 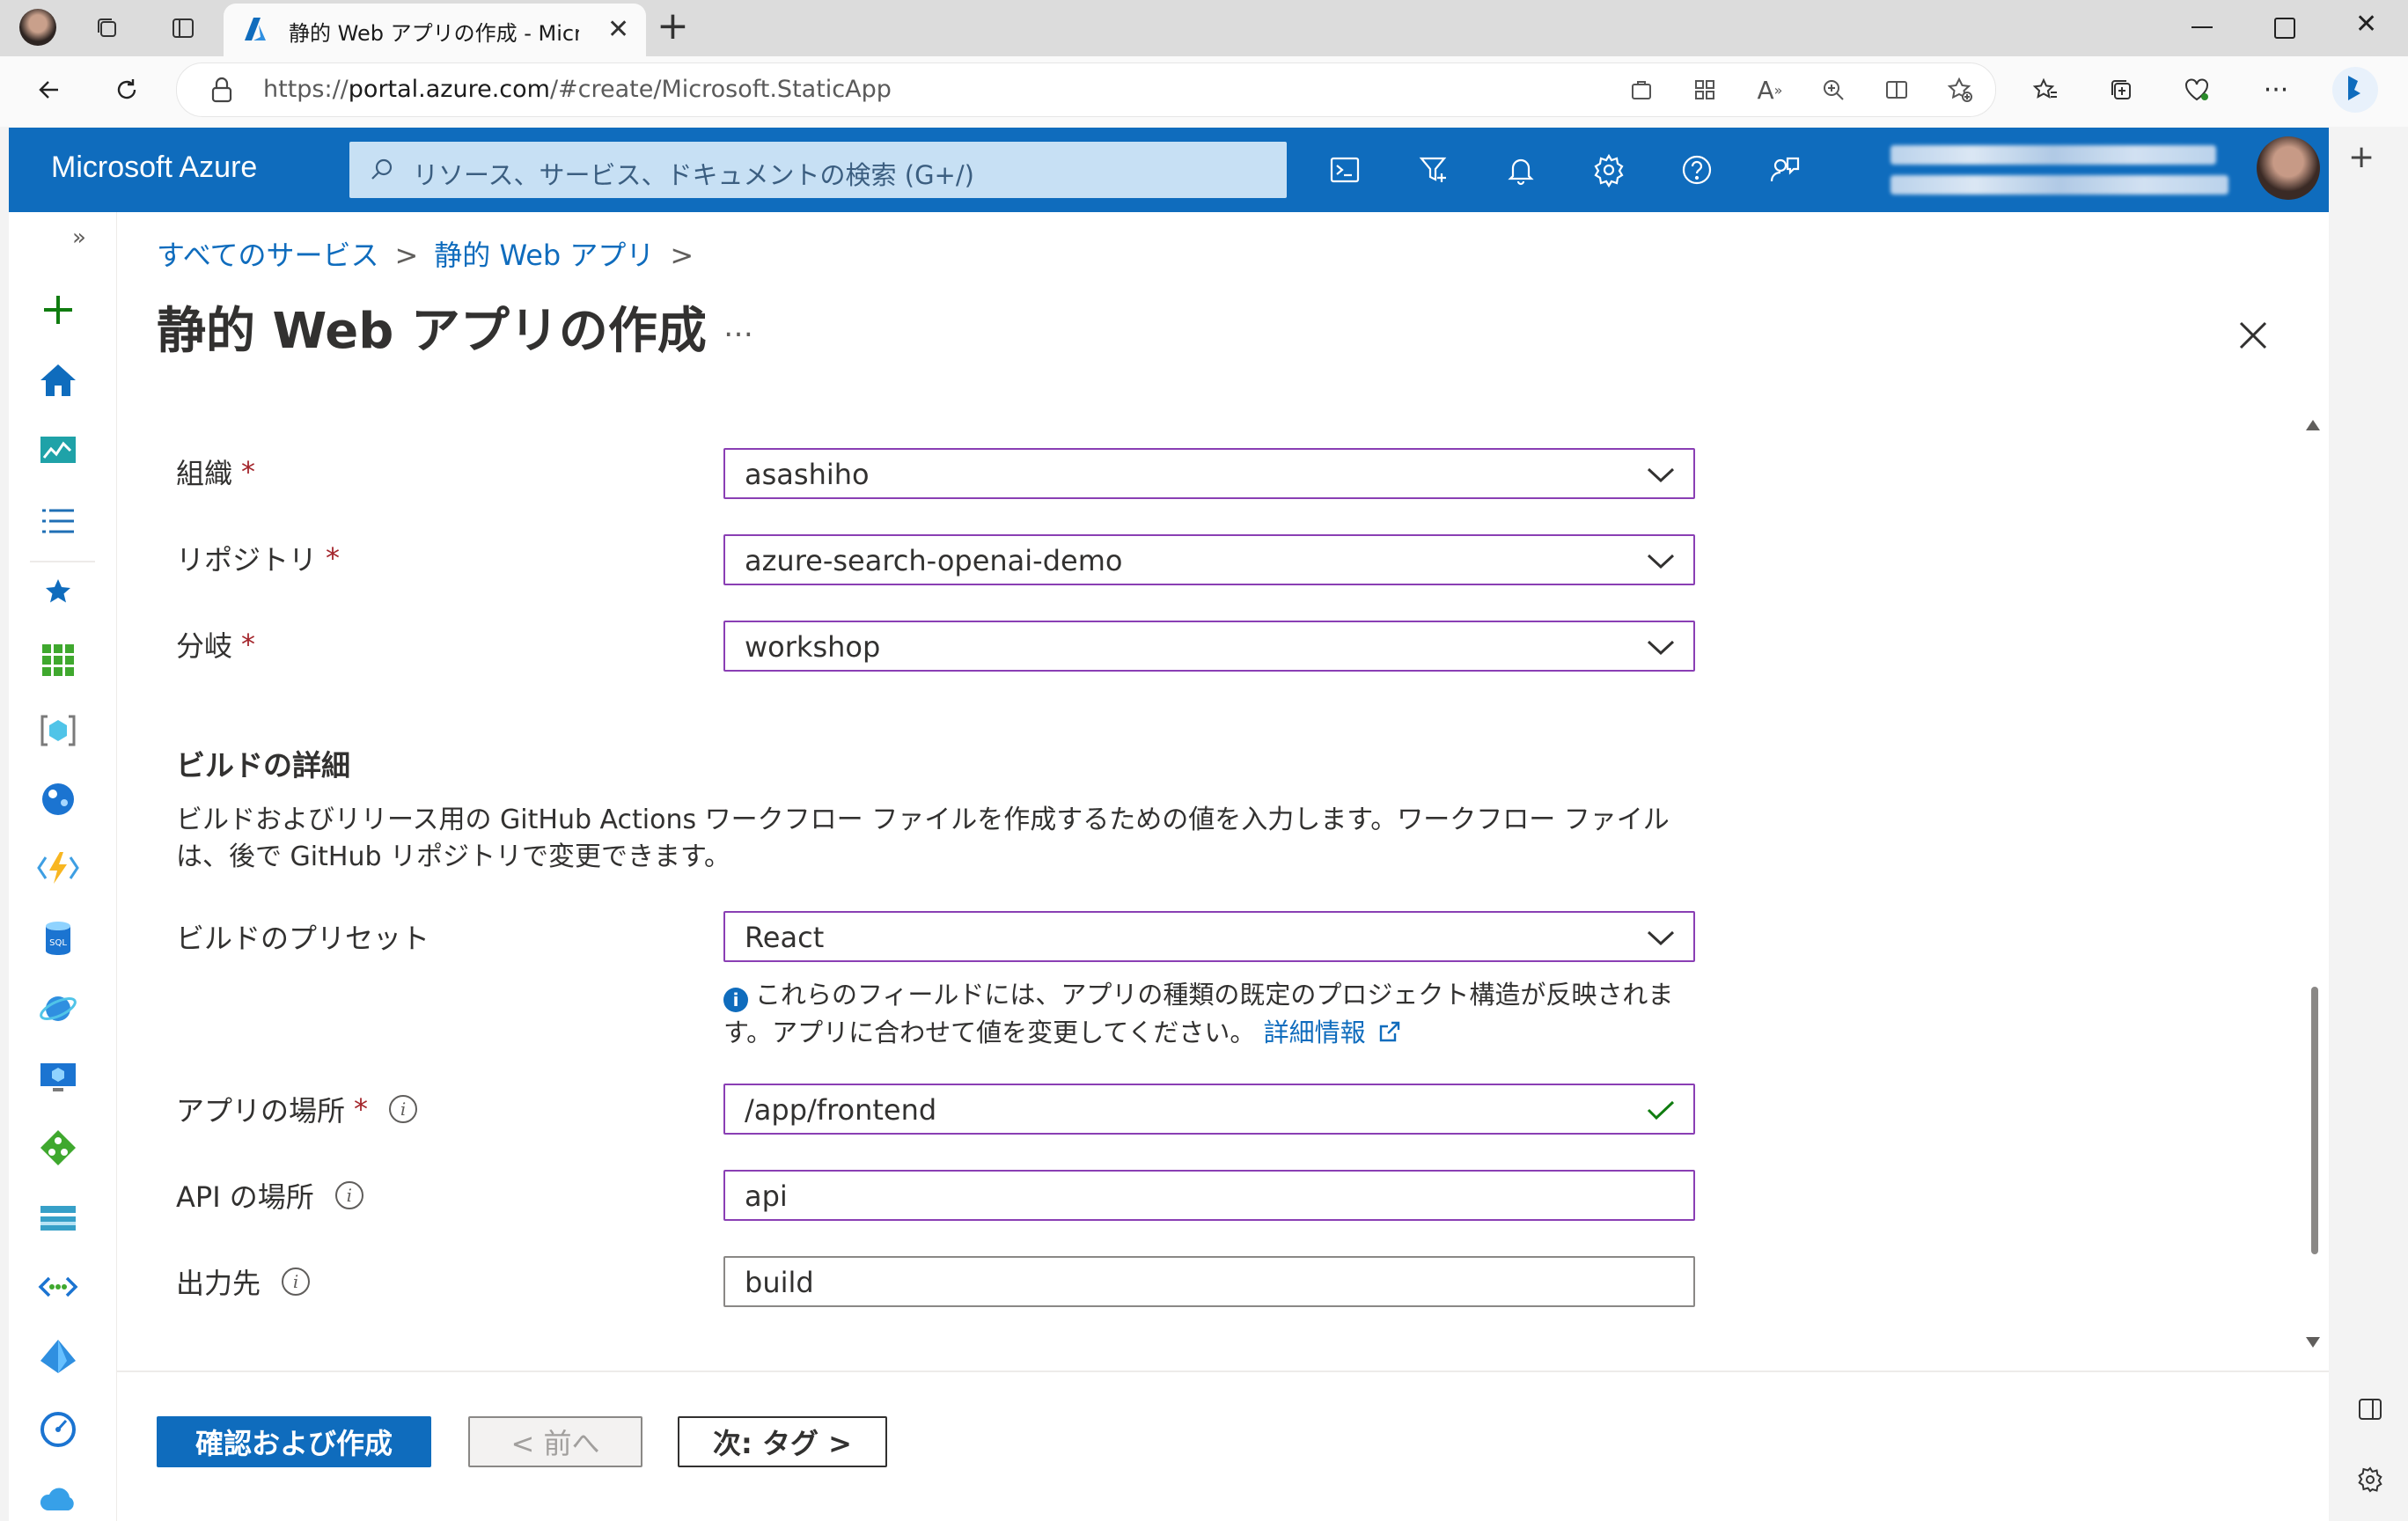 What do you see at coordinates (813, 647) in the screenshot?
I see `branch-value: workshop` at bounding box center [813, 647].